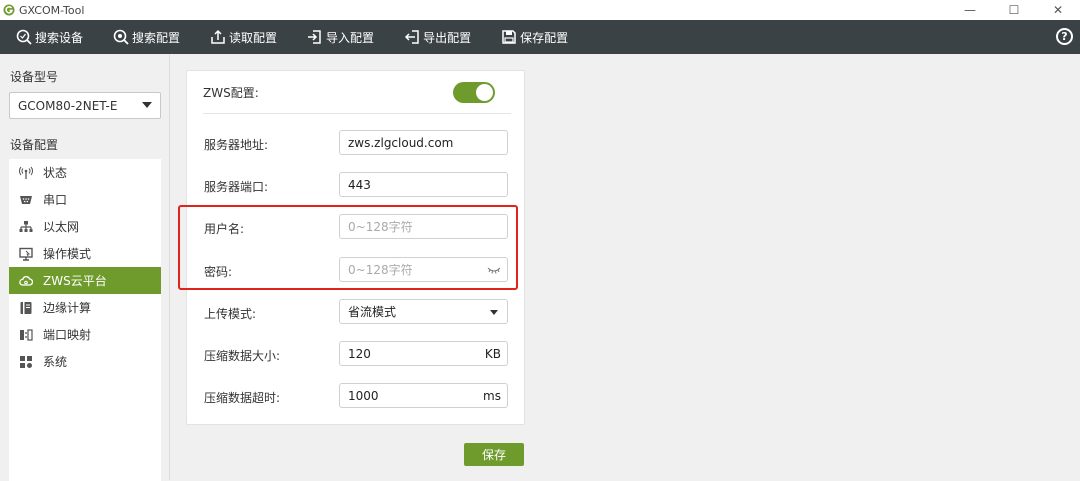  I want to click on save-config-label: 保存配置, so click(544, 37).